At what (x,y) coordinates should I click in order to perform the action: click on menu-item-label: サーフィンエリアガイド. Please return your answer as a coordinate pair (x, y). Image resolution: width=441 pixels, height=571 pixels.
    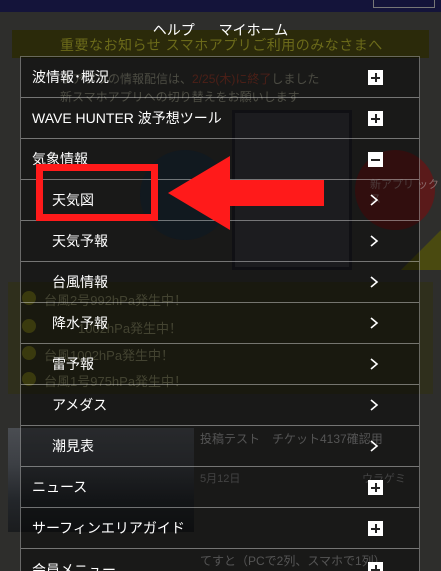
    Looking at the image, I should click on (108, 528).